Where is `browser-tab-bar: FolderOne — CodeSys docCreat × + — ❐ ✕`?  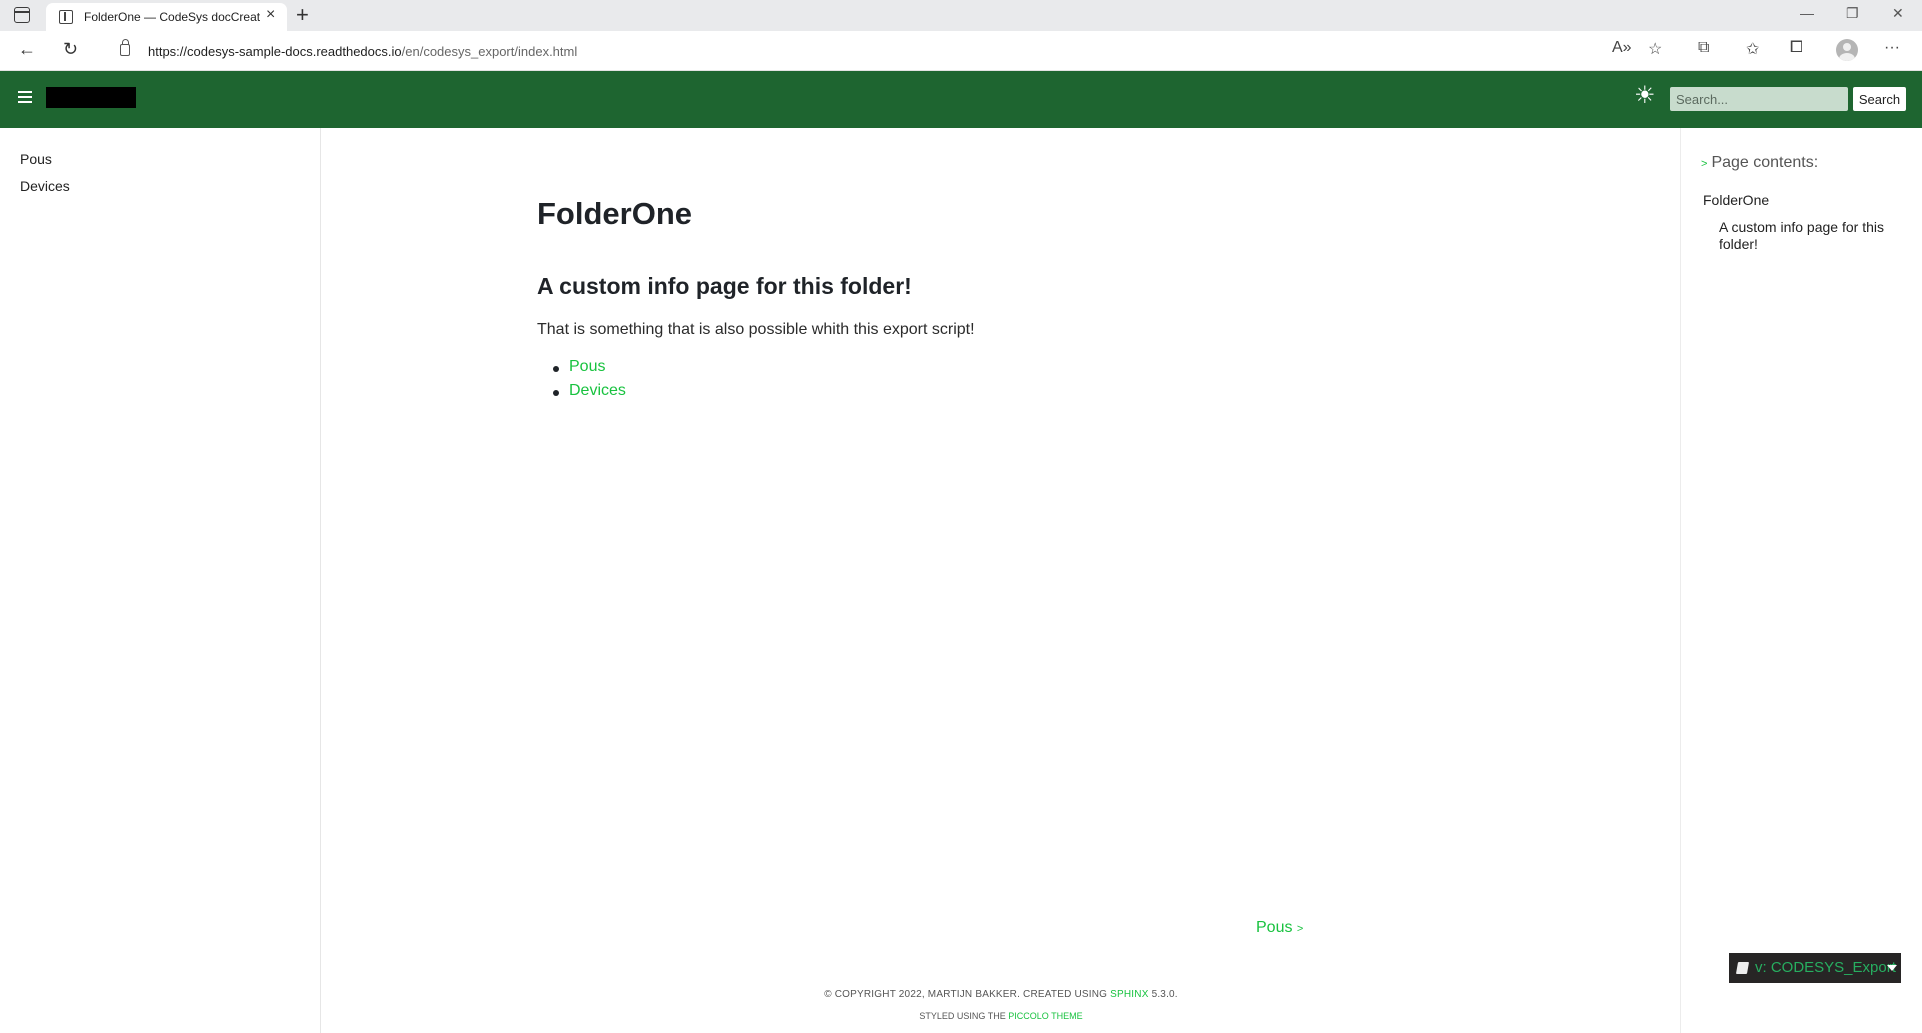 browser-tab-bar: FolderOne — CodeSys docCreat × + — ❐ ✕ is located at coordinates (961, 15).